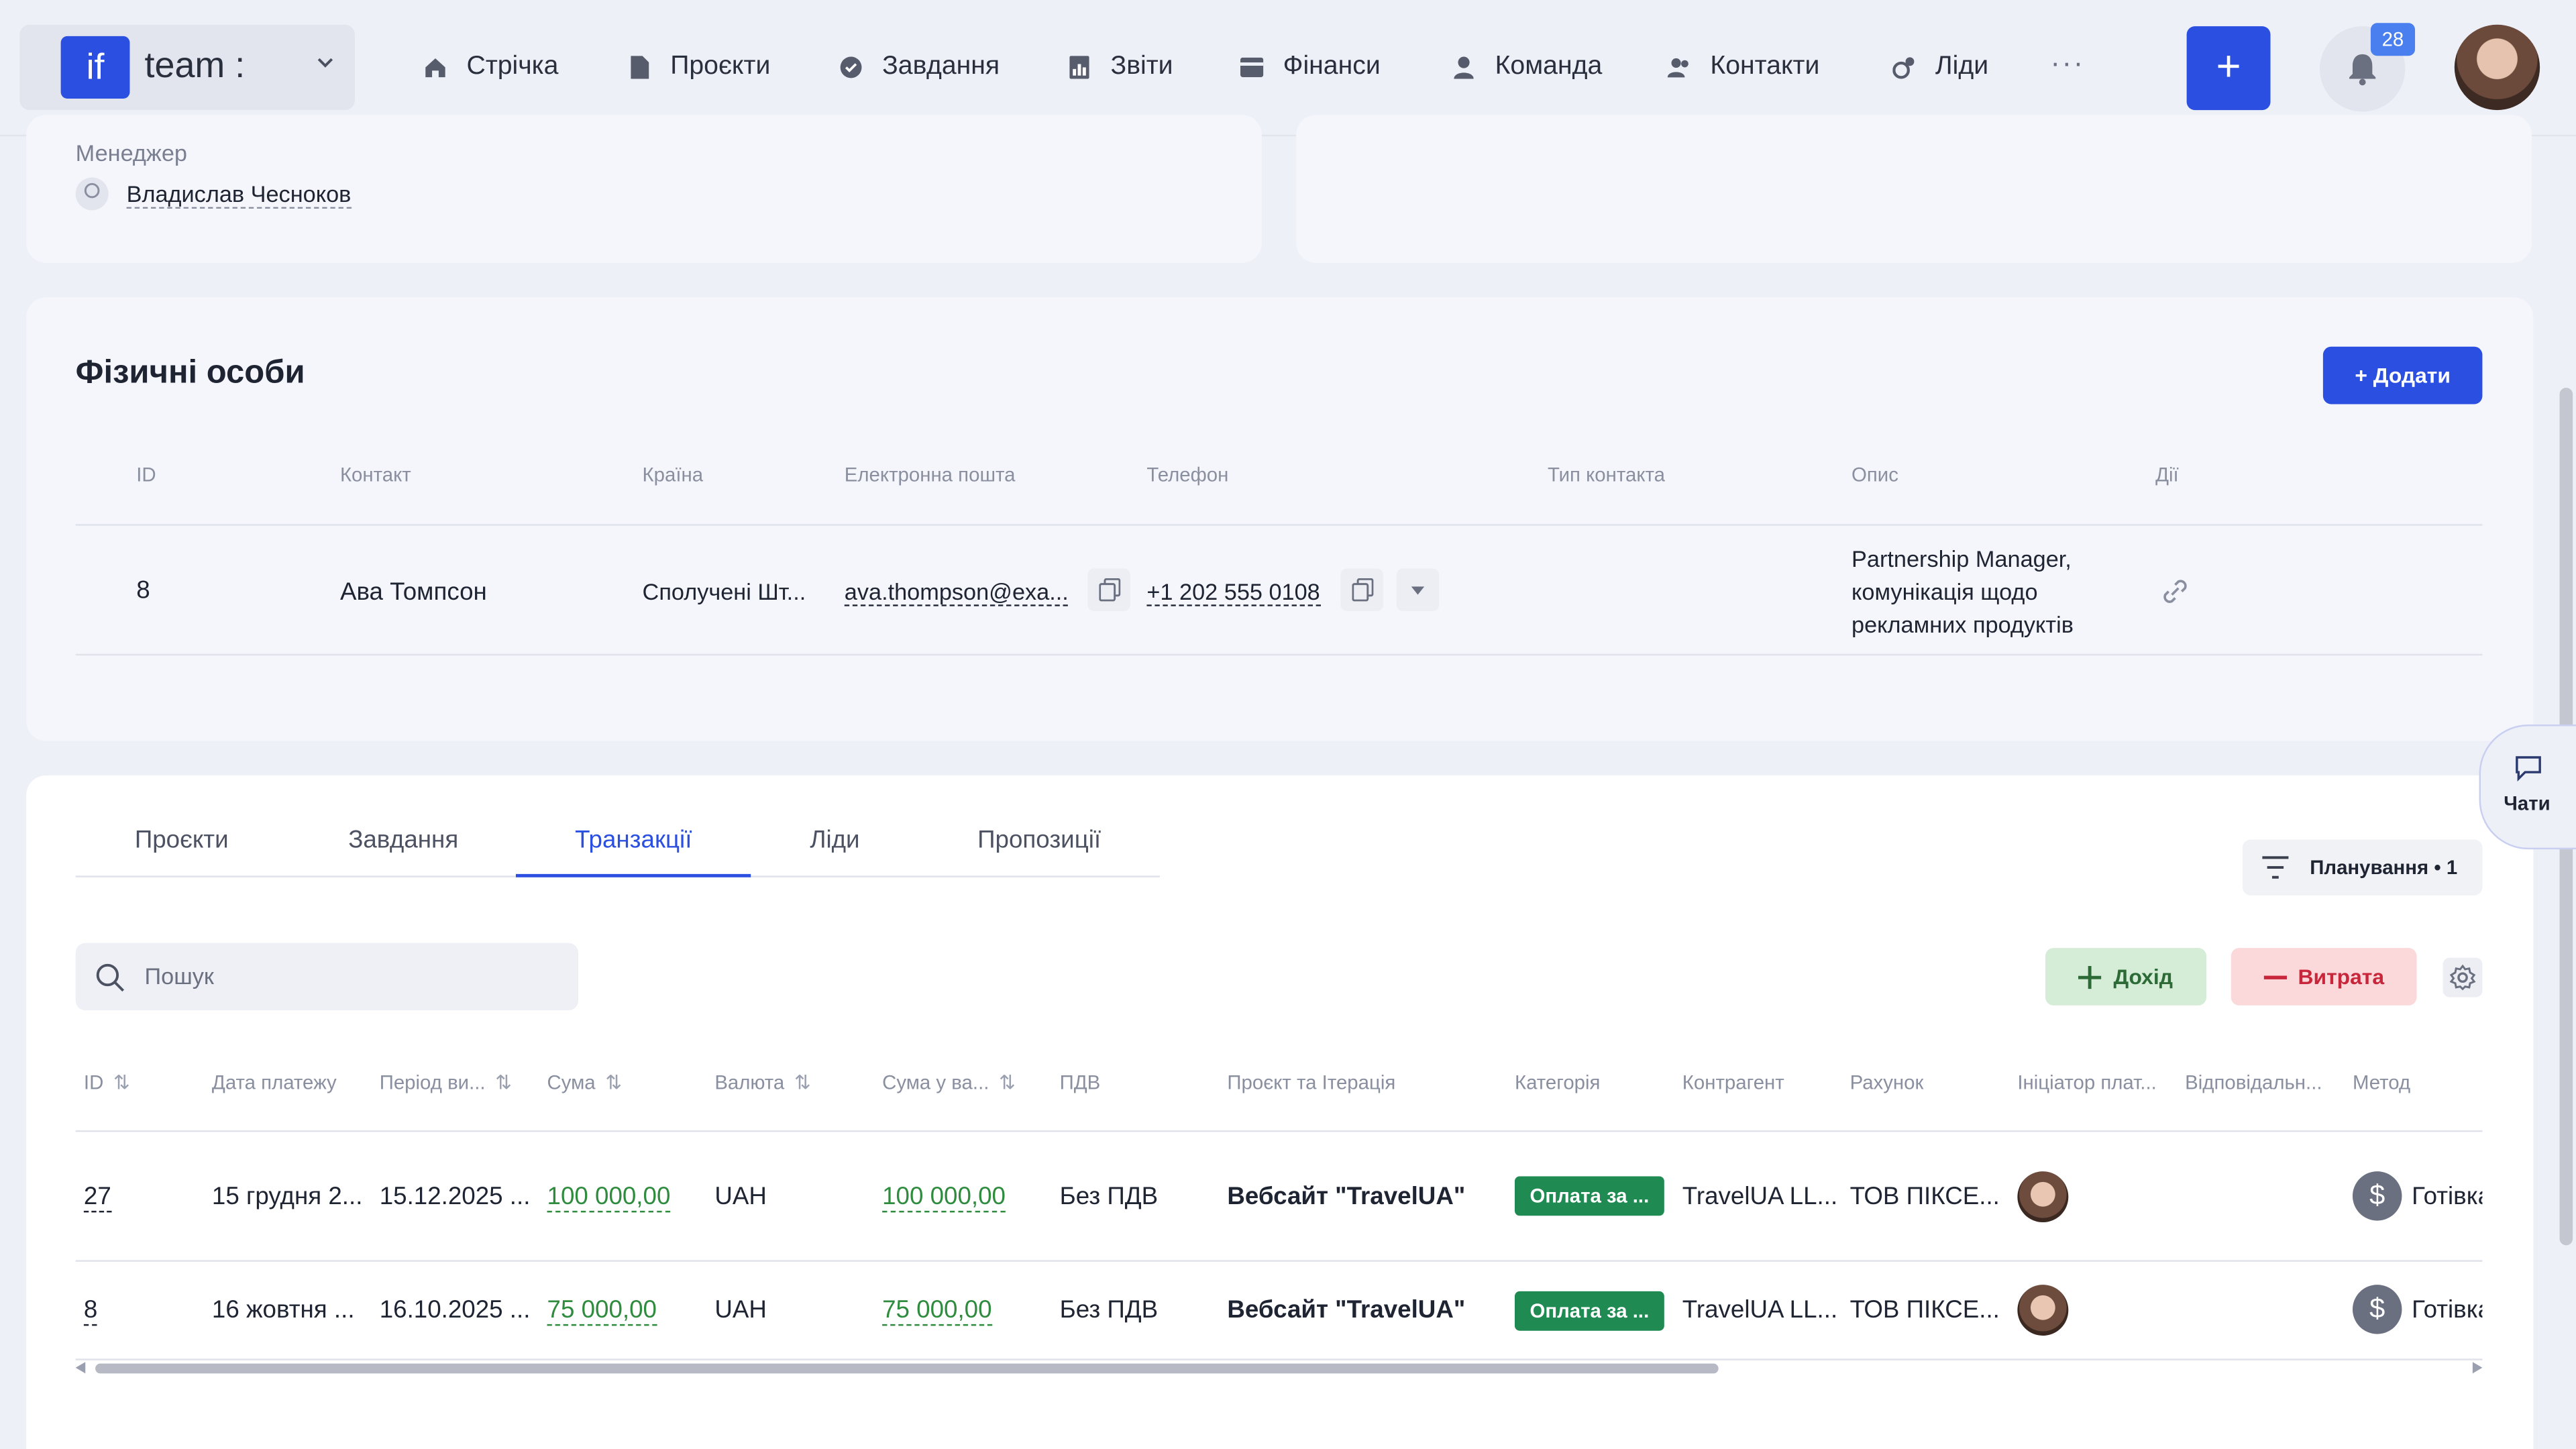 The width and height of the screenshot is (2576, 1449). Describe the element at coordinates (2043, 1310) in the screenshot. I see `initiator-avatar` at that location.